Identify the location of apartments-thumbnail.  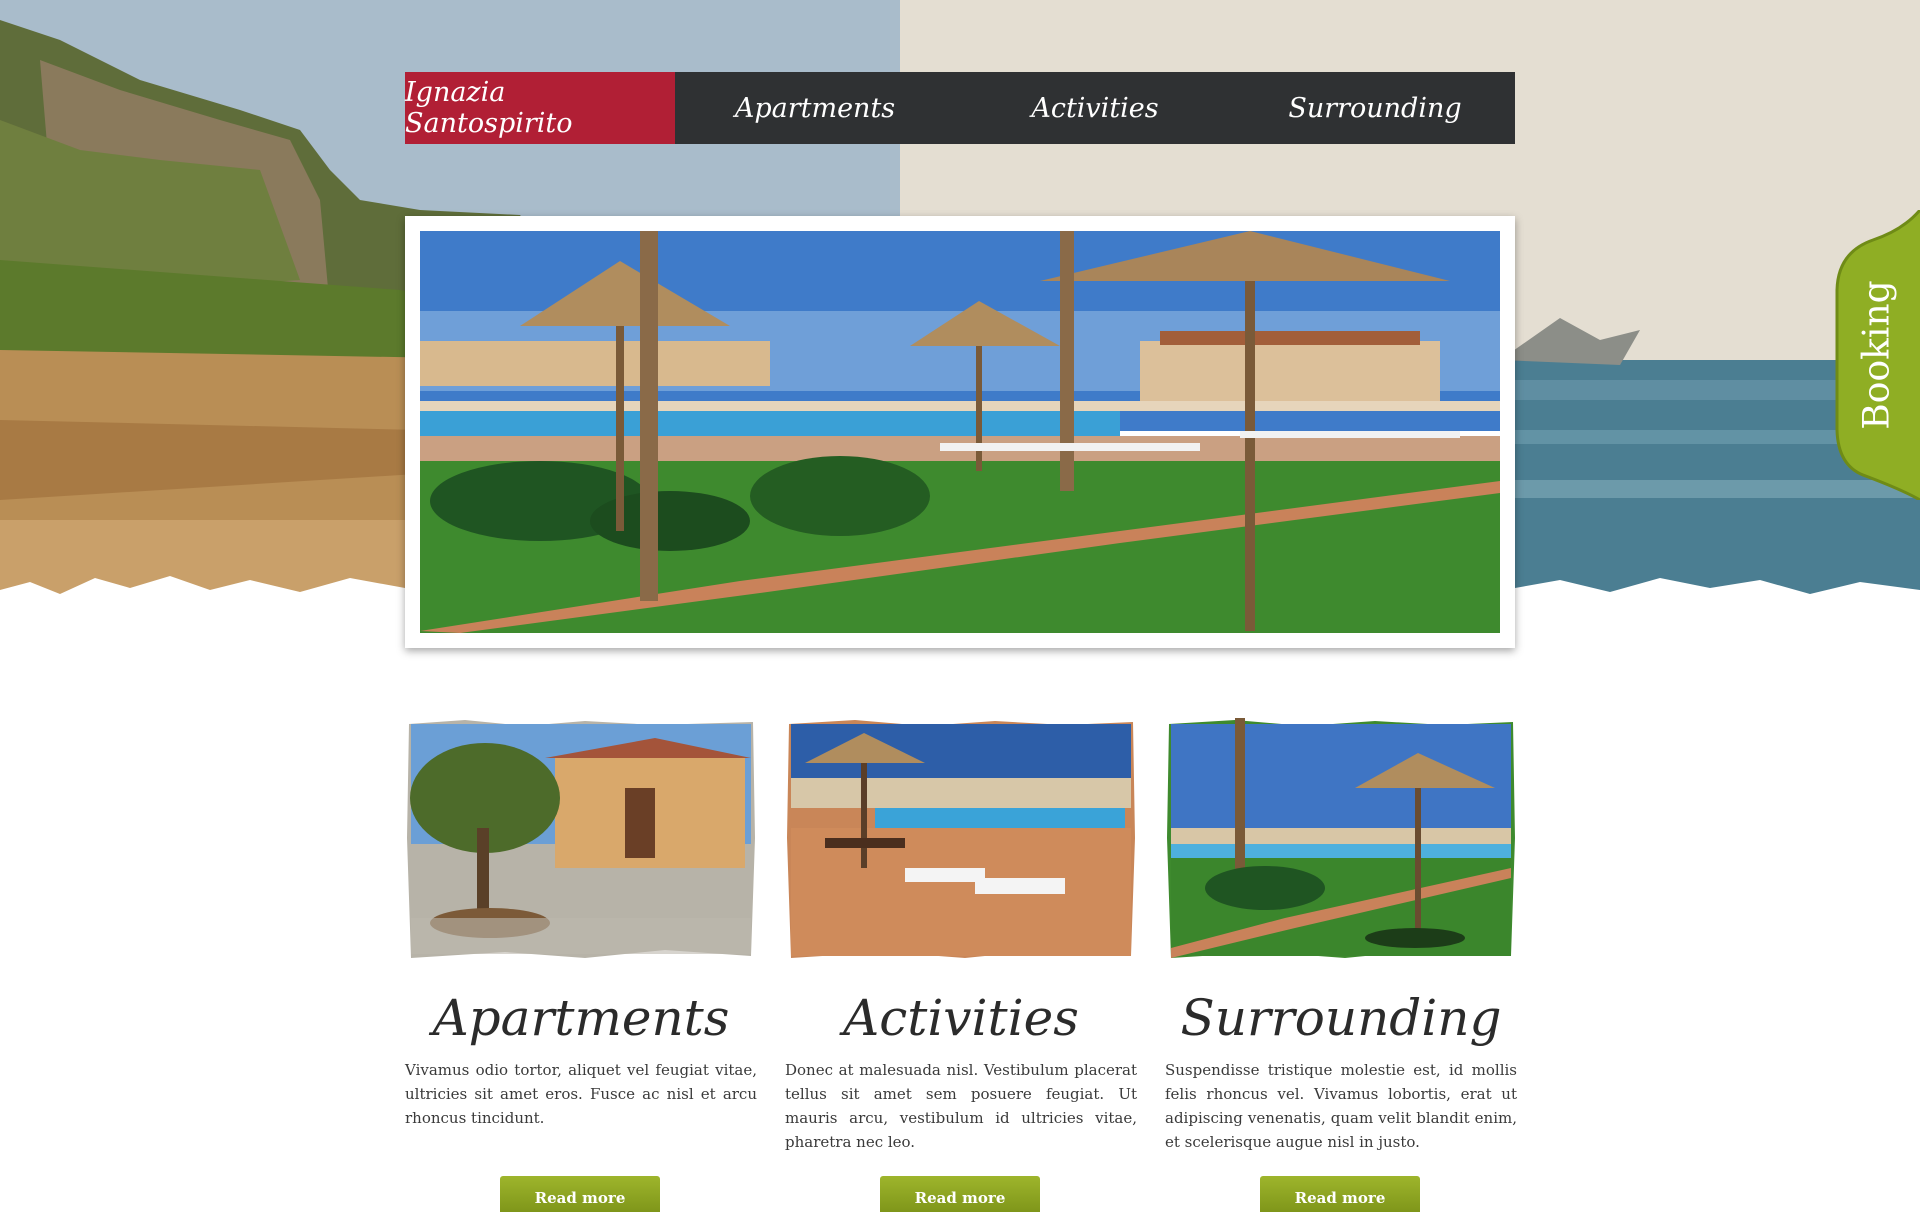
(581, 839).